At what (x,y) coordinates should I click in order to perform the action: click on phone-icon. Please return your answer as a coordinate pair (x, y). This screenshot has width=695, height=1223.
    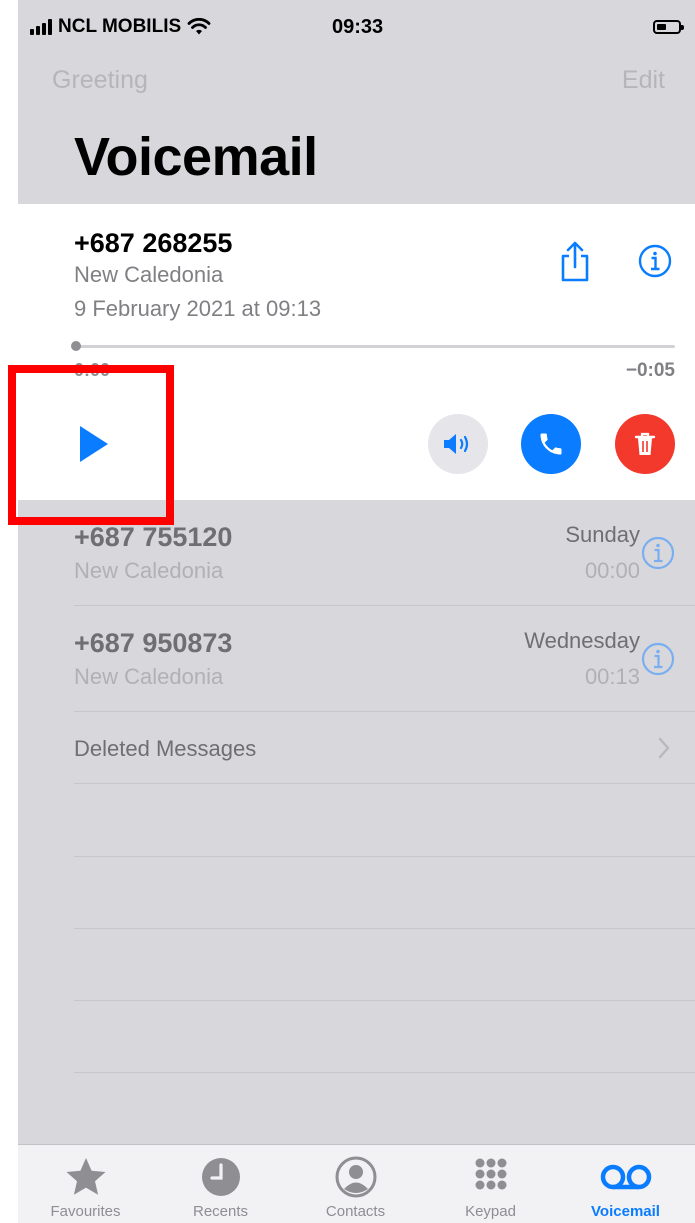
    Looking at the image, I should click on (551, 444).